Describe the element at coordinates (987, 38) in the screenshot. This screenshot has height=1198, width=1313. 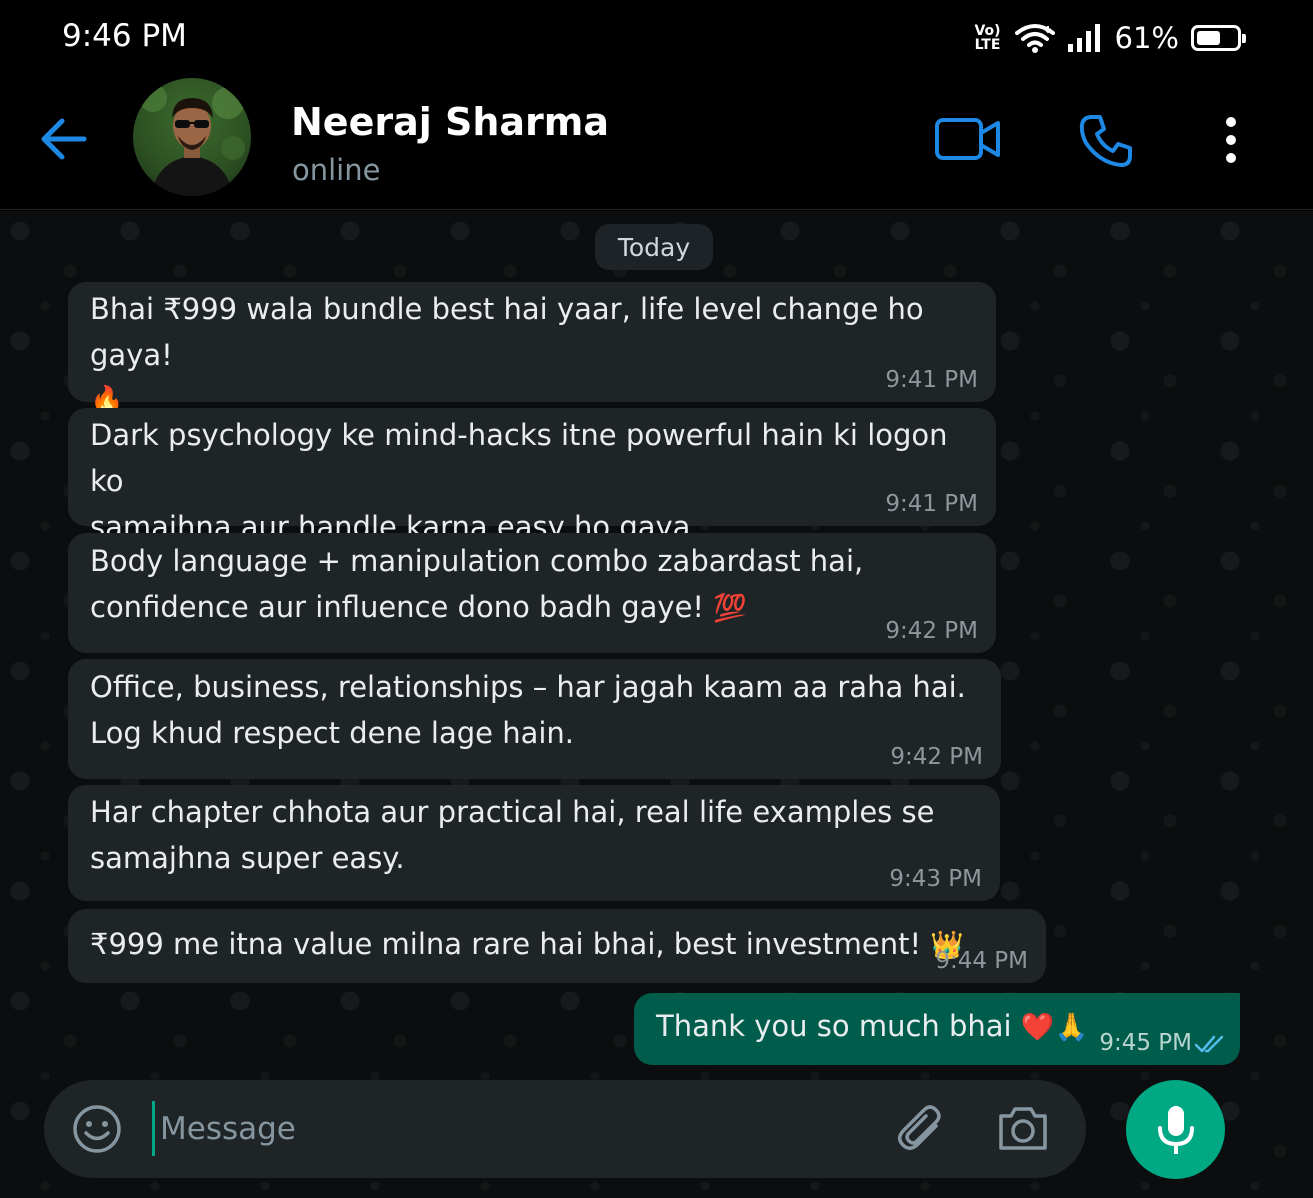
I see `volte-icon: Vo) LTE` at that location.